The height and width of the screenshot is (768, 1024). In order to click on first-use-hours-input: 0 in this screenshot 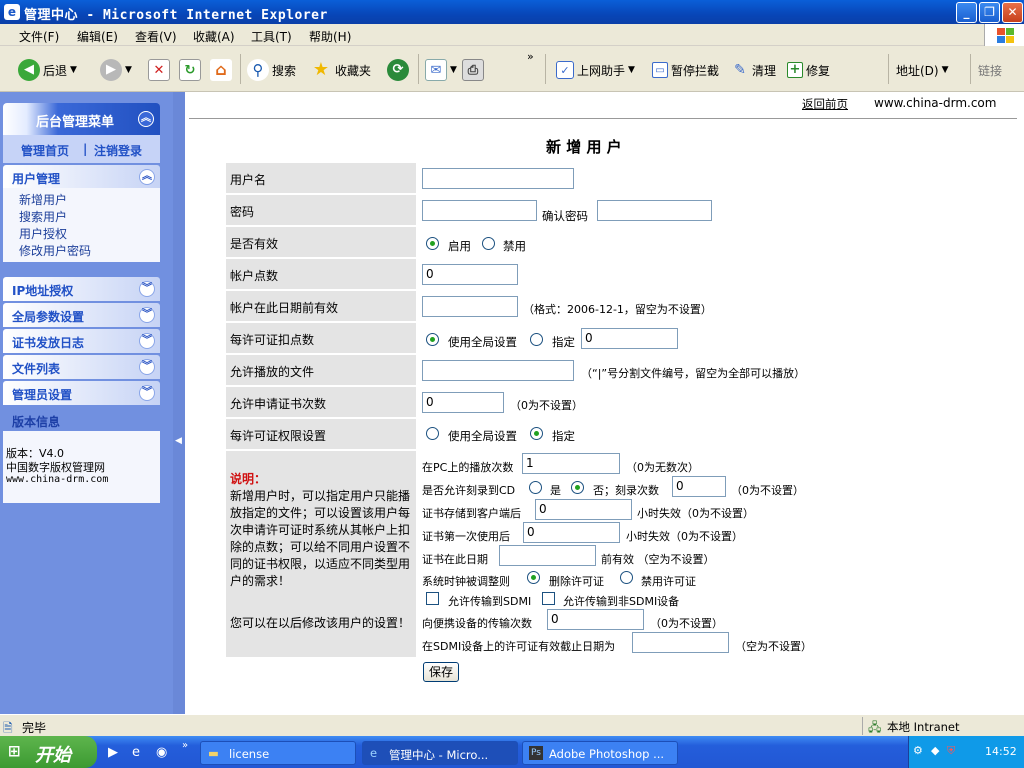, I will do `click(571, 532)`.